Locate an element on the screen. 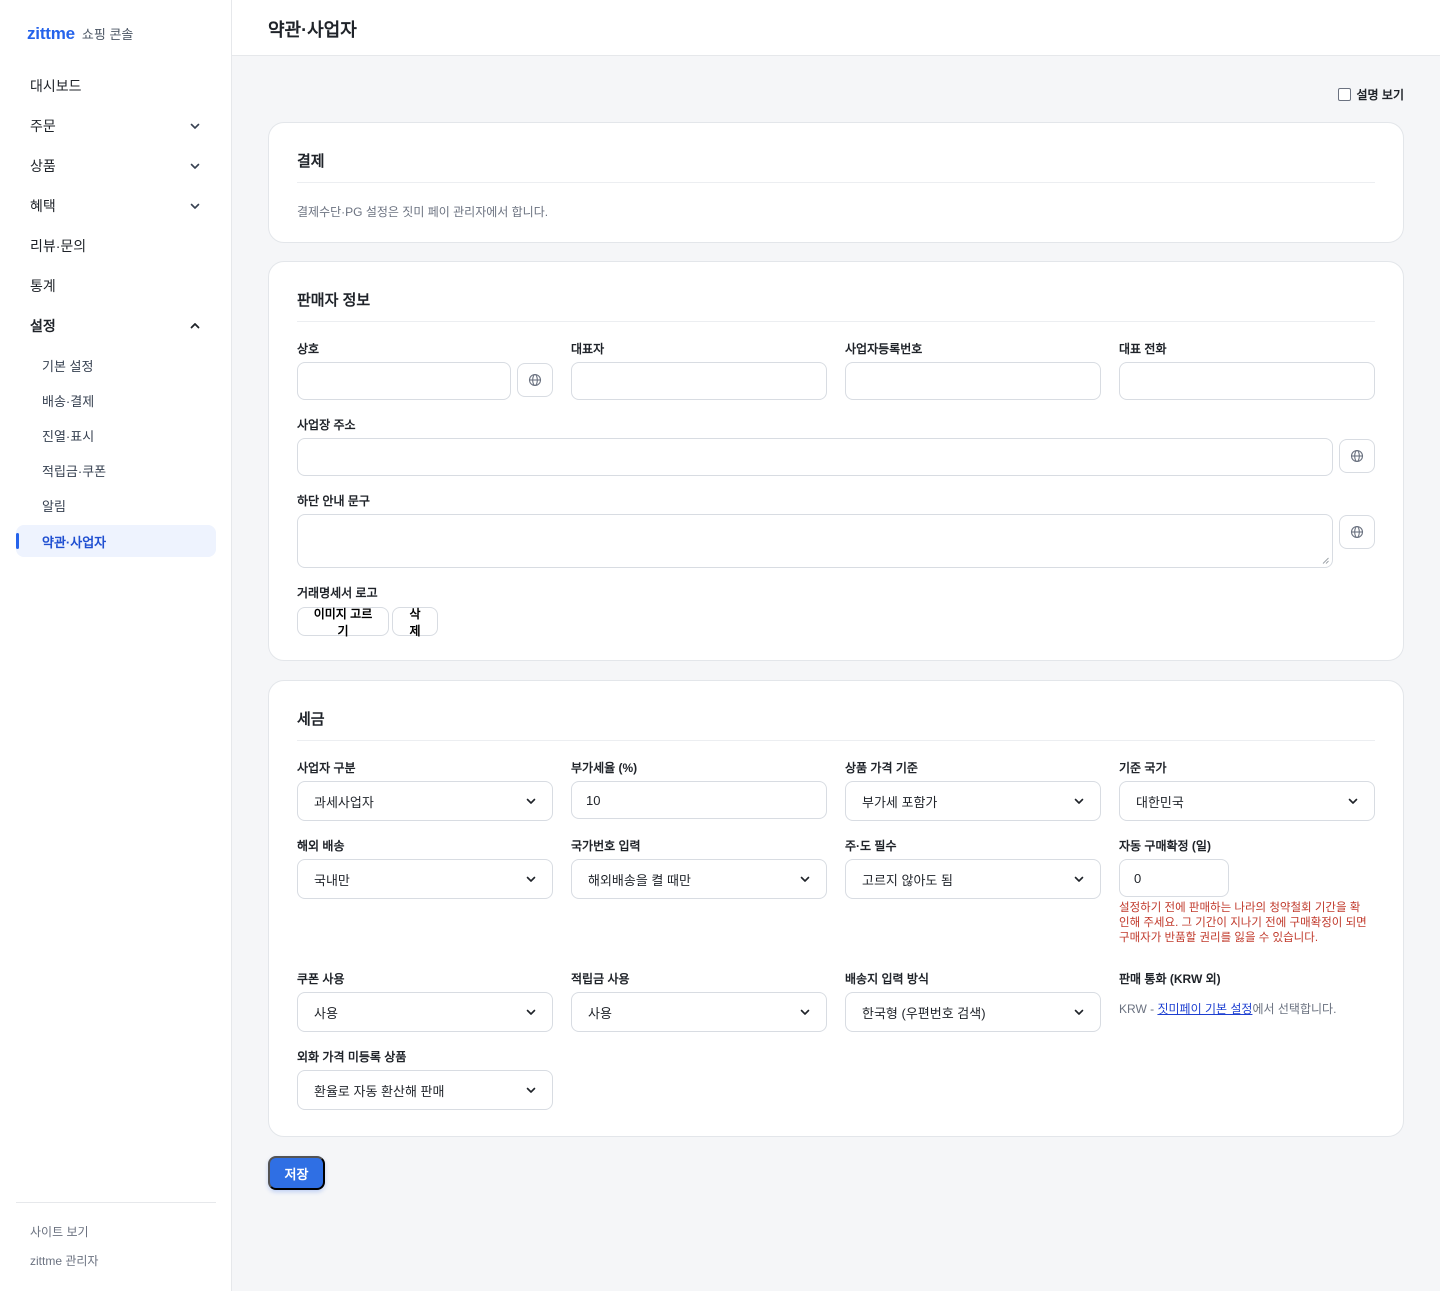  sub-item-label: 진열·표시 is located at coordinates (68, 436).